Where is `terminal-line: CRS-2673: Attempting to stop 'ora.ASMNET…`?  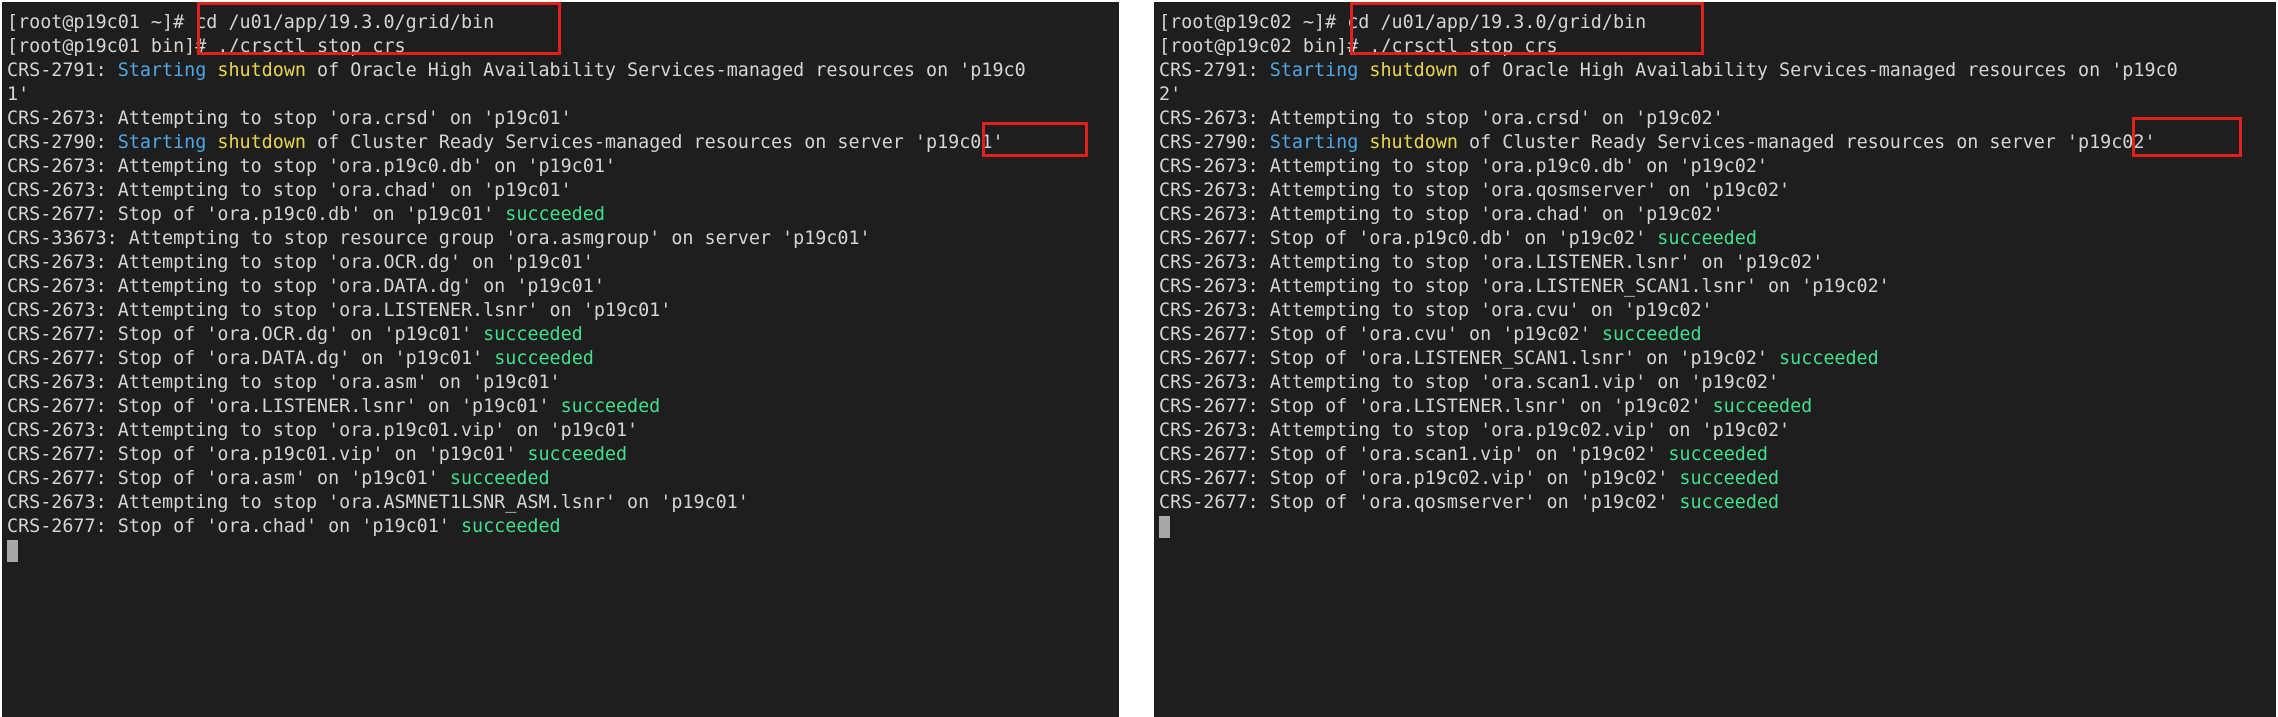 terminal-line: CRS-2673: Attempting to stop 'ora.ASMNET… is located at coordinates (561, 503).